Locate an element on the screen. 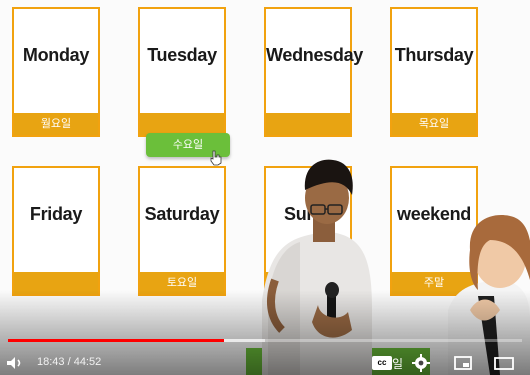 This screenshot has height=375, width=530. time-display: 18:43 / 44:52 is located at coordinates (69, 362).